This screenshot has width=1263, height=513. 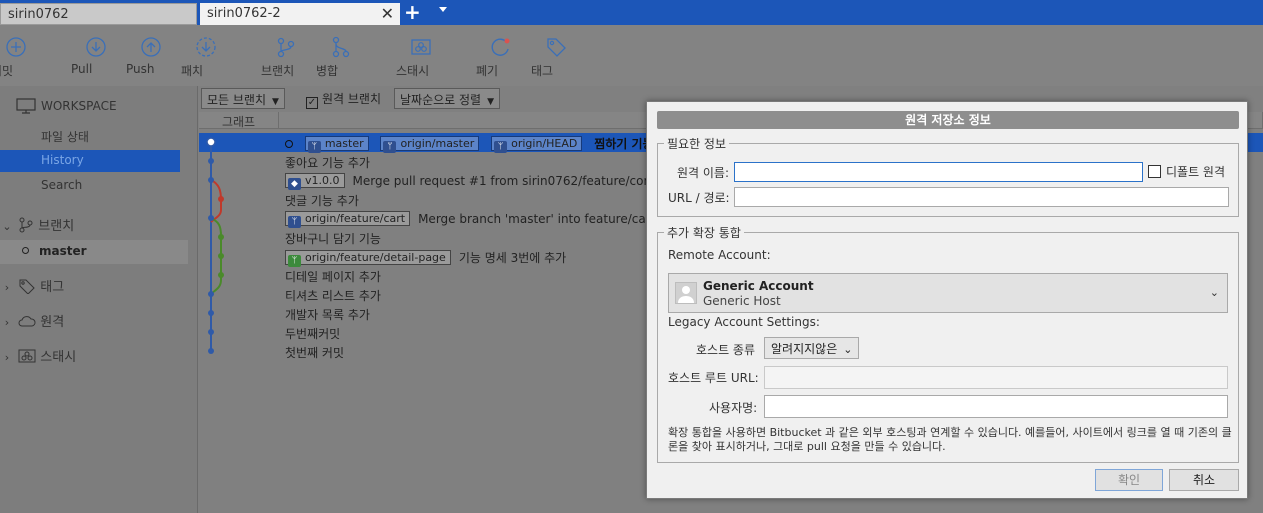 I want to click on sidebar-group-branches: ⌄ 브랜치, so click(x=37, y=224).